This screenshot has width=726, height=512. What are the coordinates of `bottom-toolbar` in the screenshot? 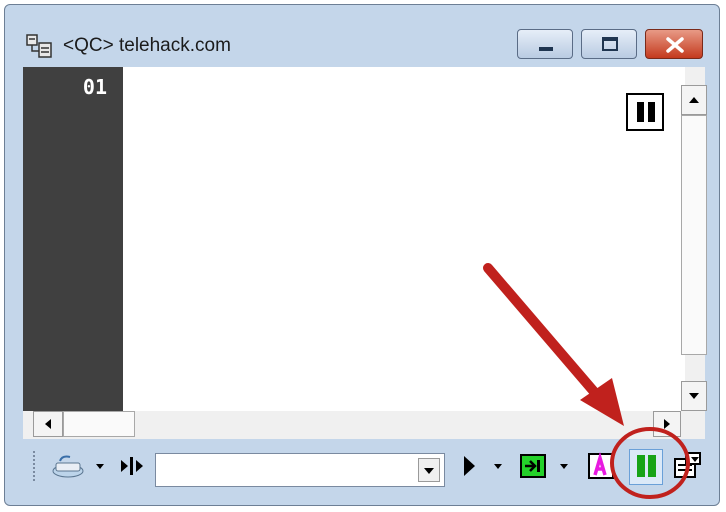 It's located at (364, 466).